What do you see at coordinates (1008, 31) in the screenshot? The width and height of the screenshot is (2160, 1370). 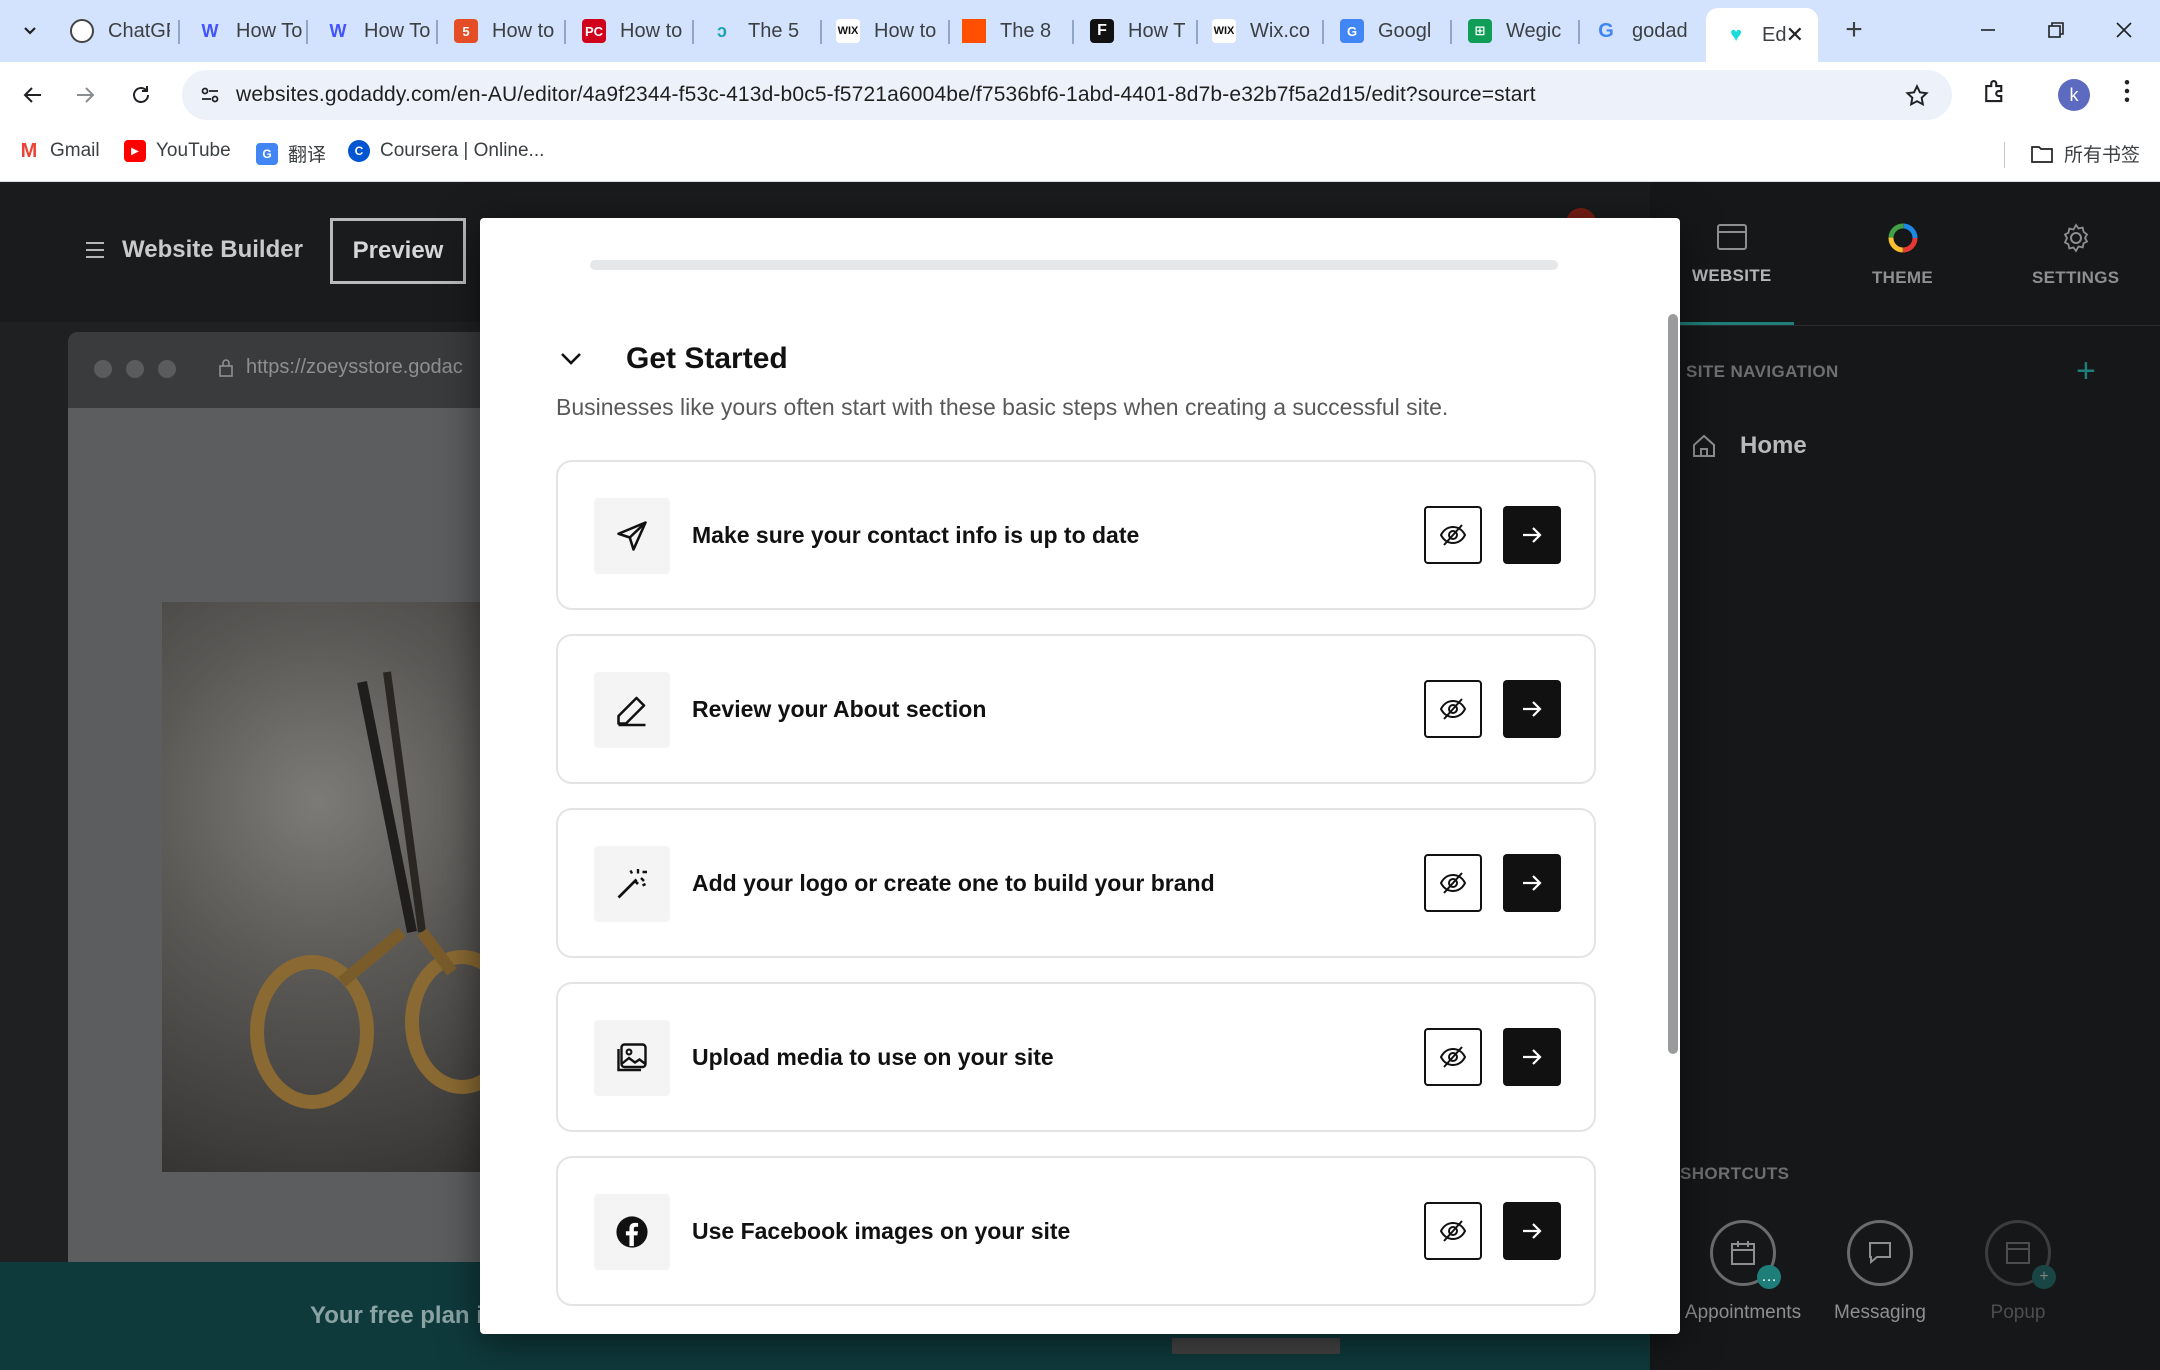 I see `tab-the-8: The 8` at bounding box center [1008, 31].